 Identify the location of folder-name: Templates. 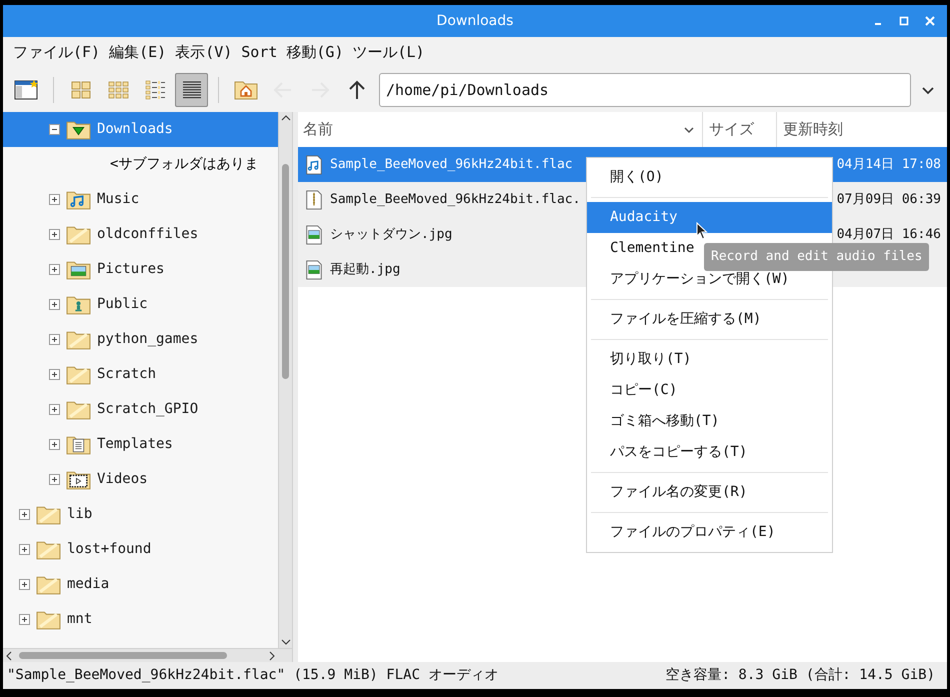
(135, 444).